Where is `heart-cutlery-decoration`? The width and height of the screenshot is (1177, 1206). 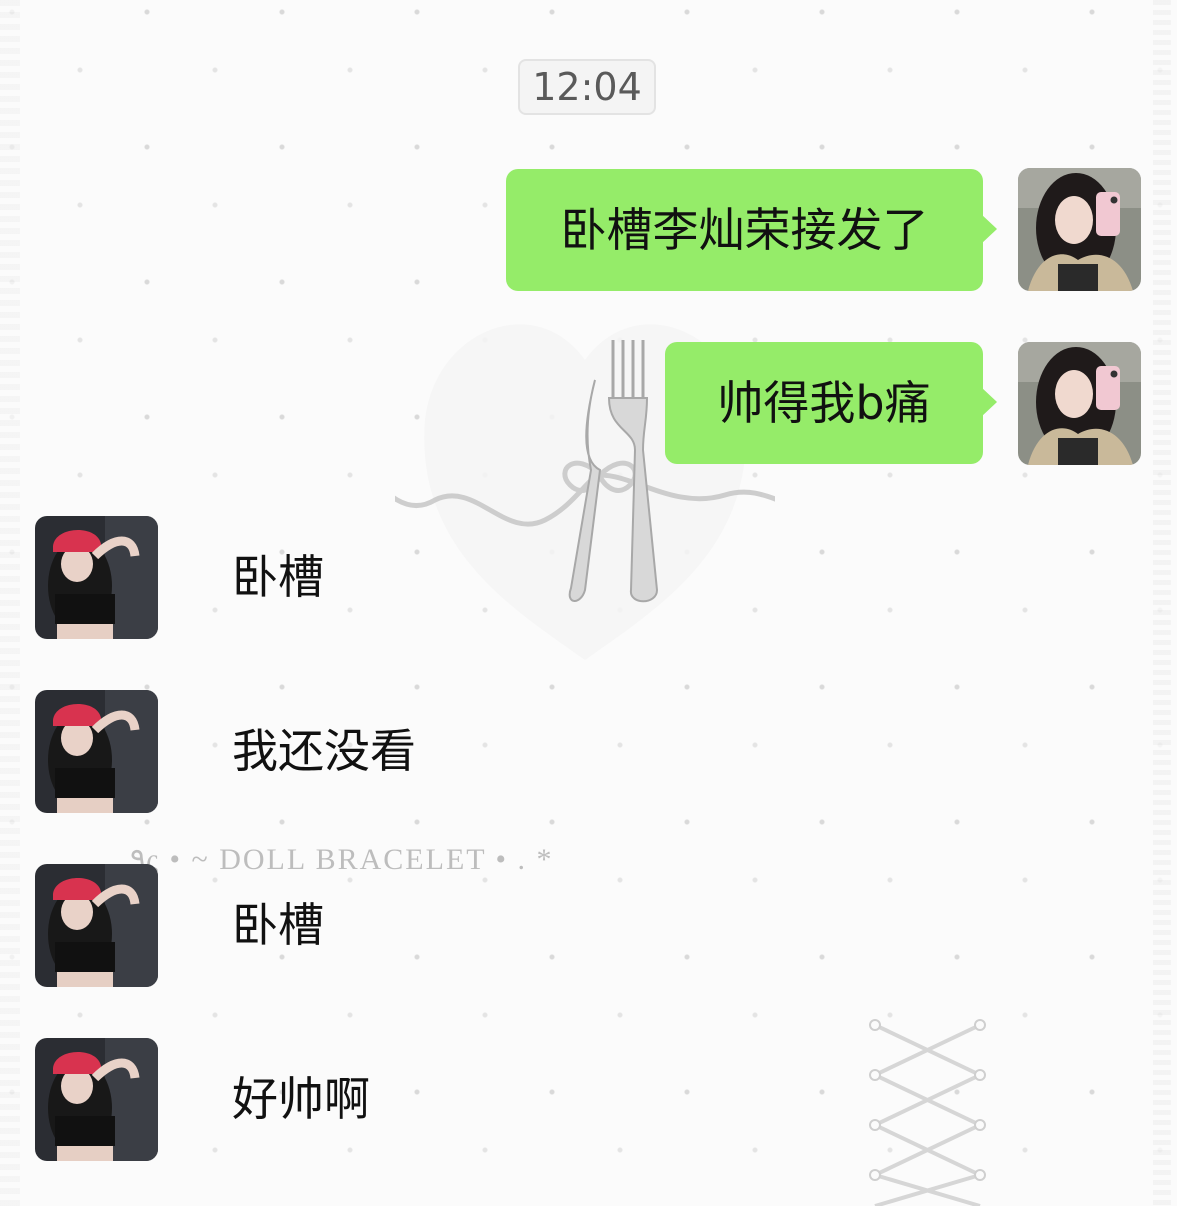 heart-cutlery-decoration is located at coordinates (585, 492).